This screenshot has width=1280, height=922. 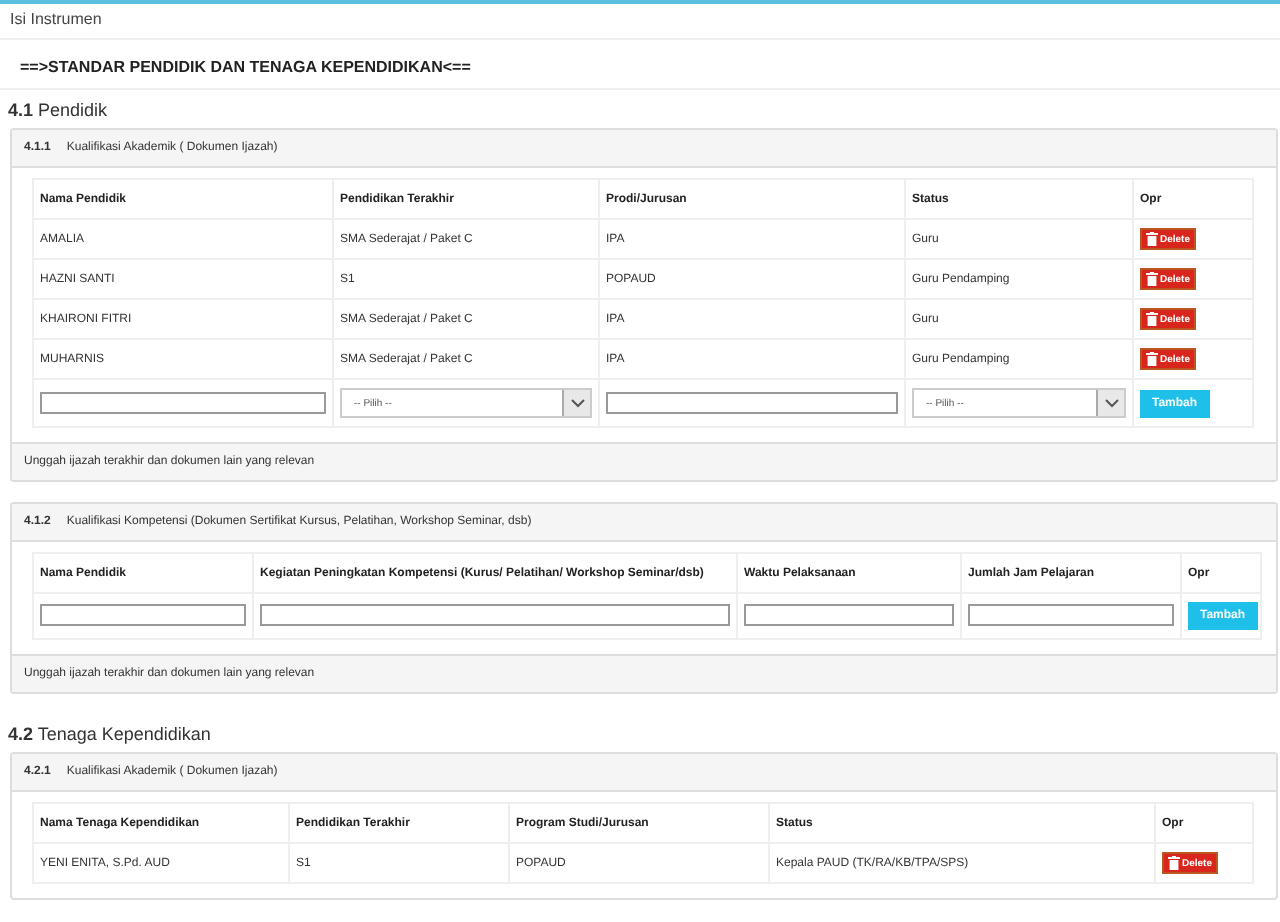 I want to click on section-heading: 4.1 Pendidik, so click(x=58, y=110).